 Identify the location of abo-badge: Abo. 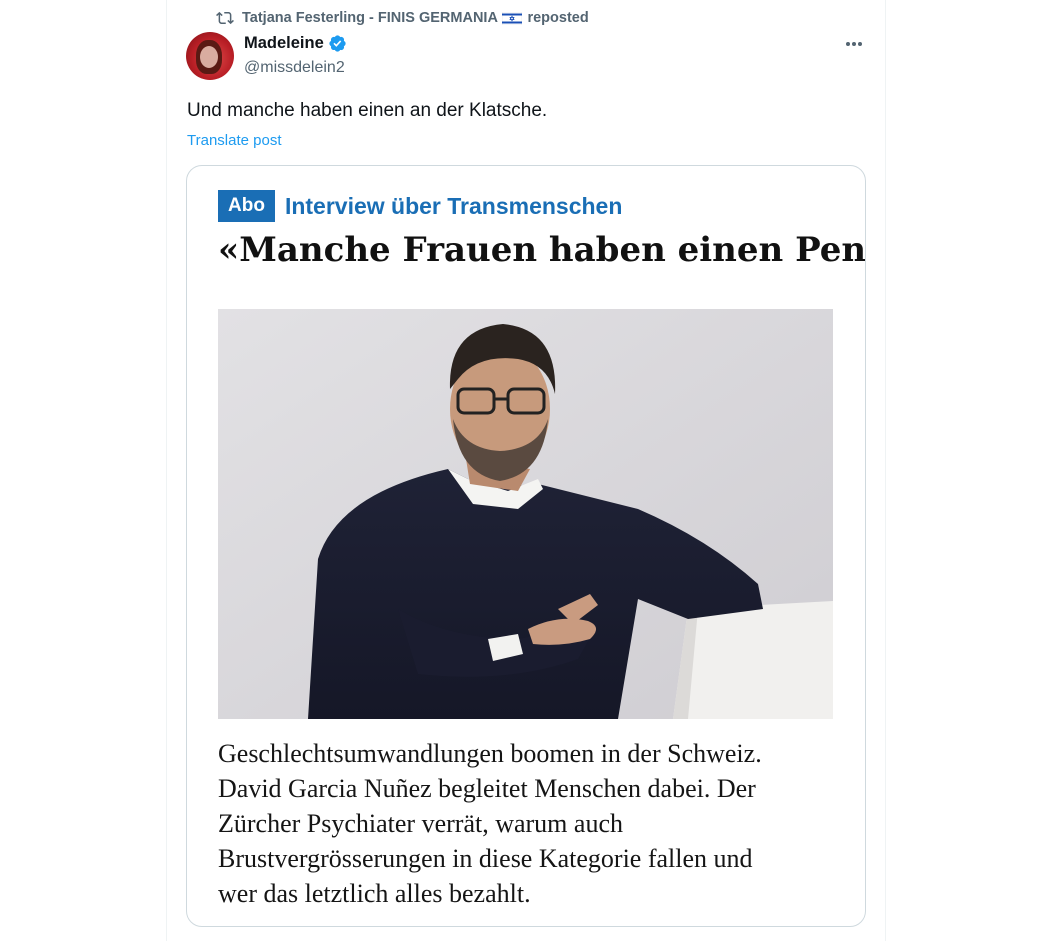
(246, 206).